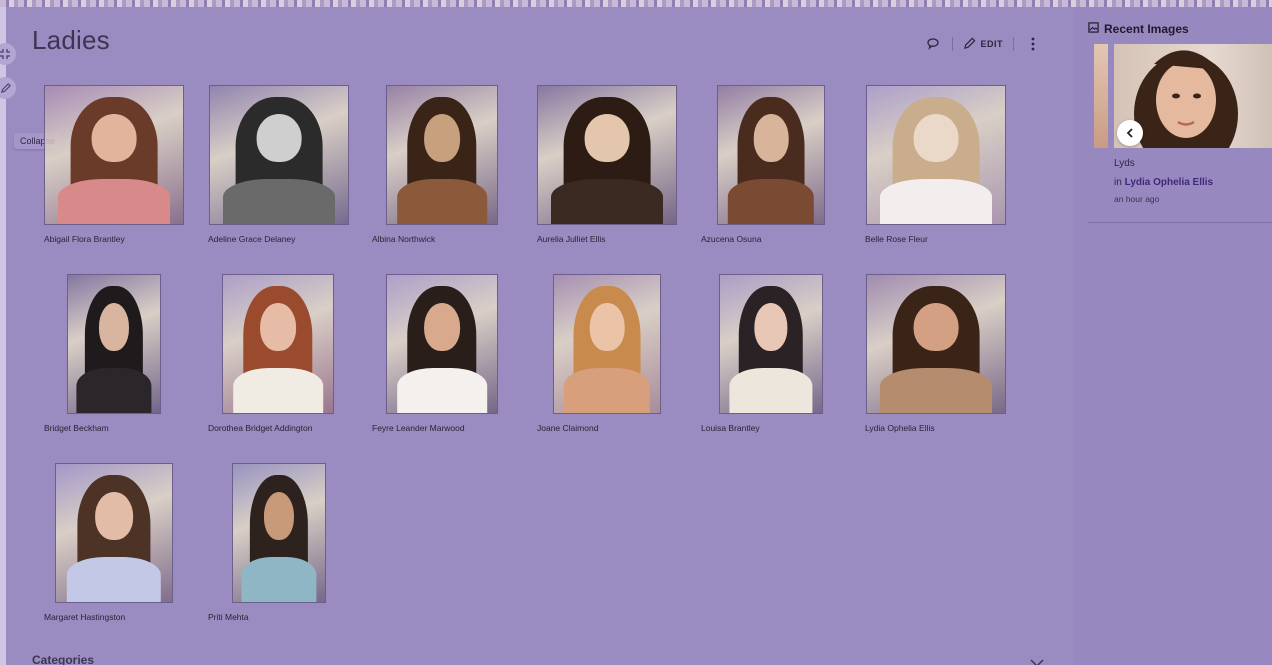  I want to click on chevron-left-icon, so click(1130, 133).